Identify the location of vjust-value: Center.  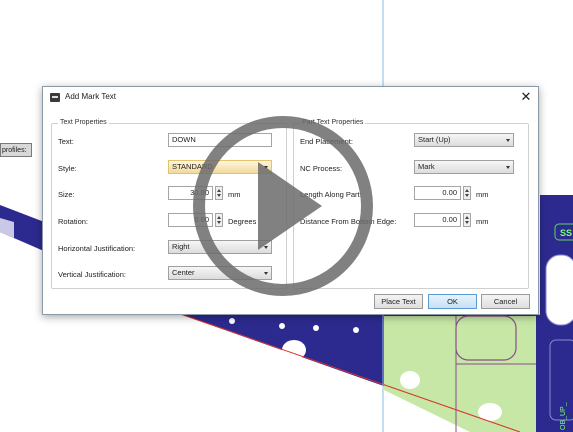
(183, 272).